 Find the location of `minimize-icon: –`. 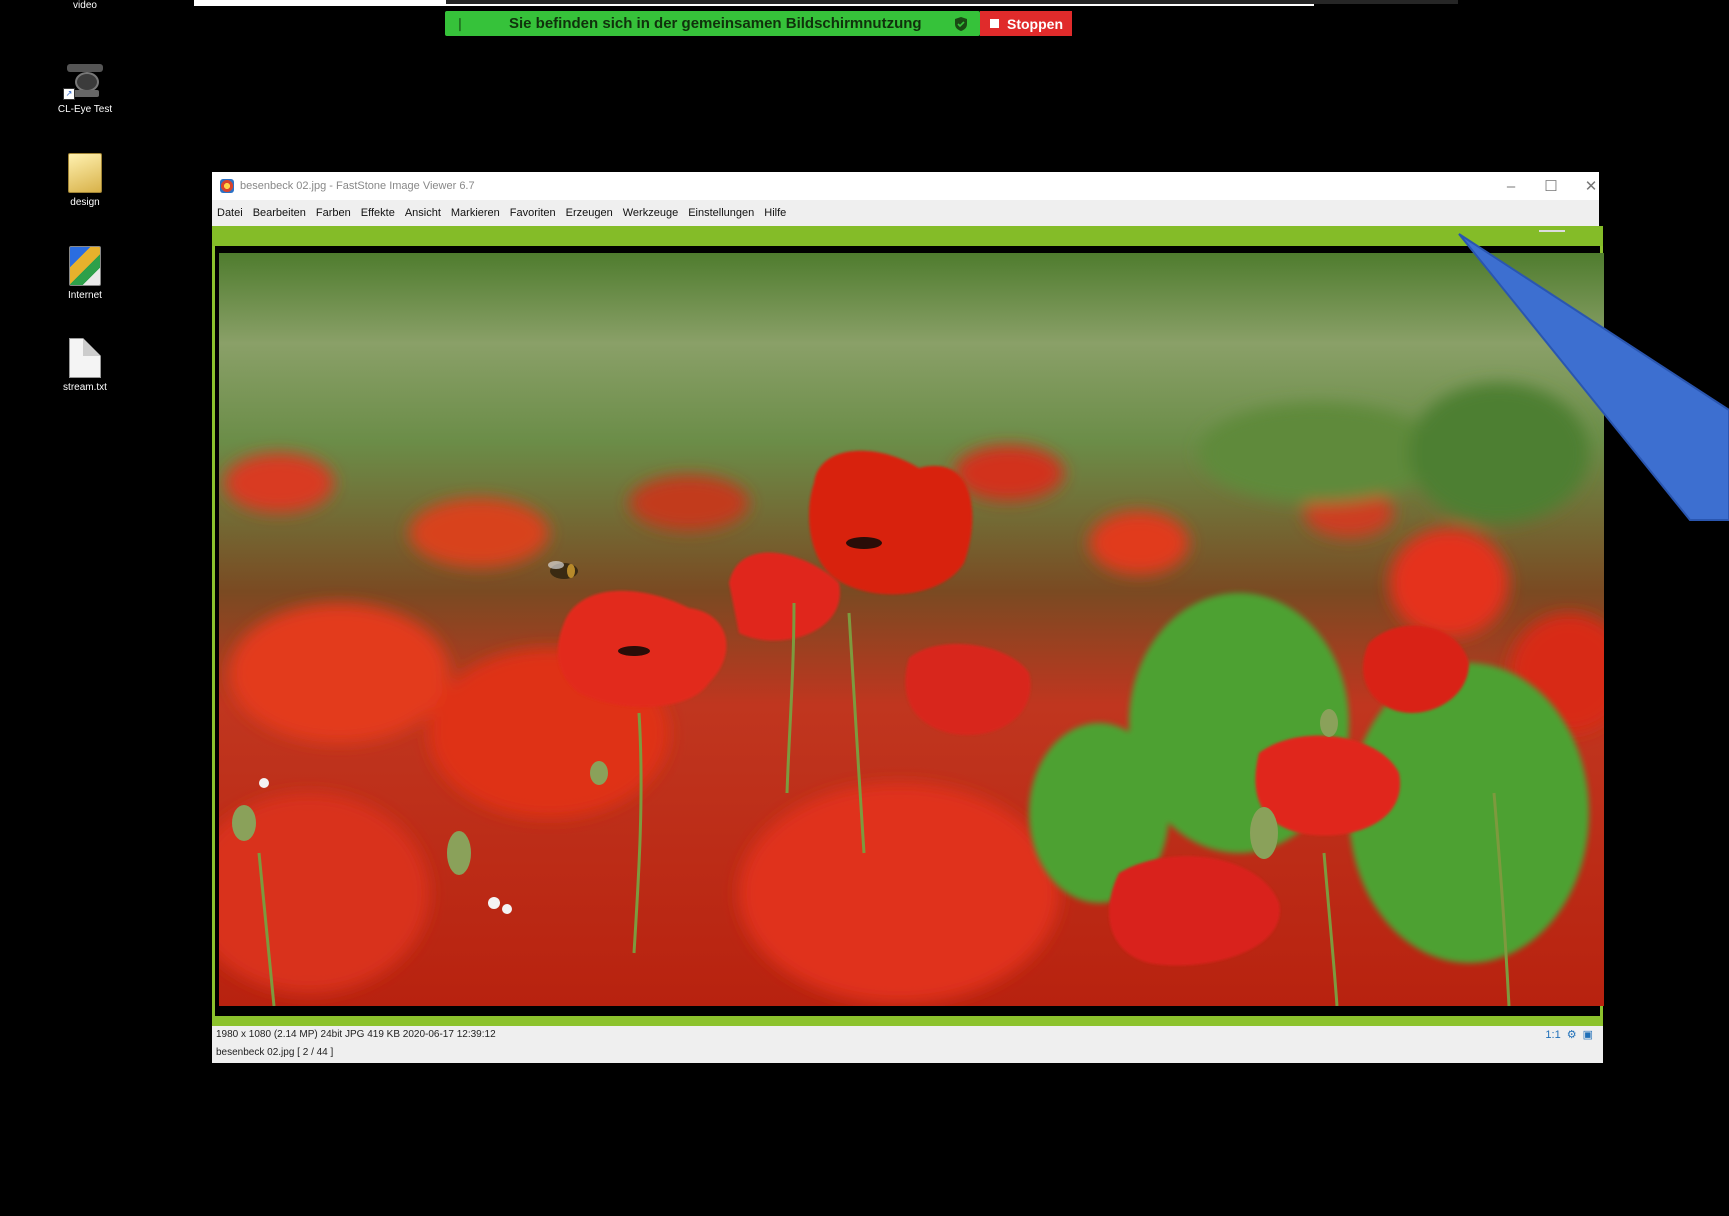

minimize-icon: – is located at coordinates (1511, 186).